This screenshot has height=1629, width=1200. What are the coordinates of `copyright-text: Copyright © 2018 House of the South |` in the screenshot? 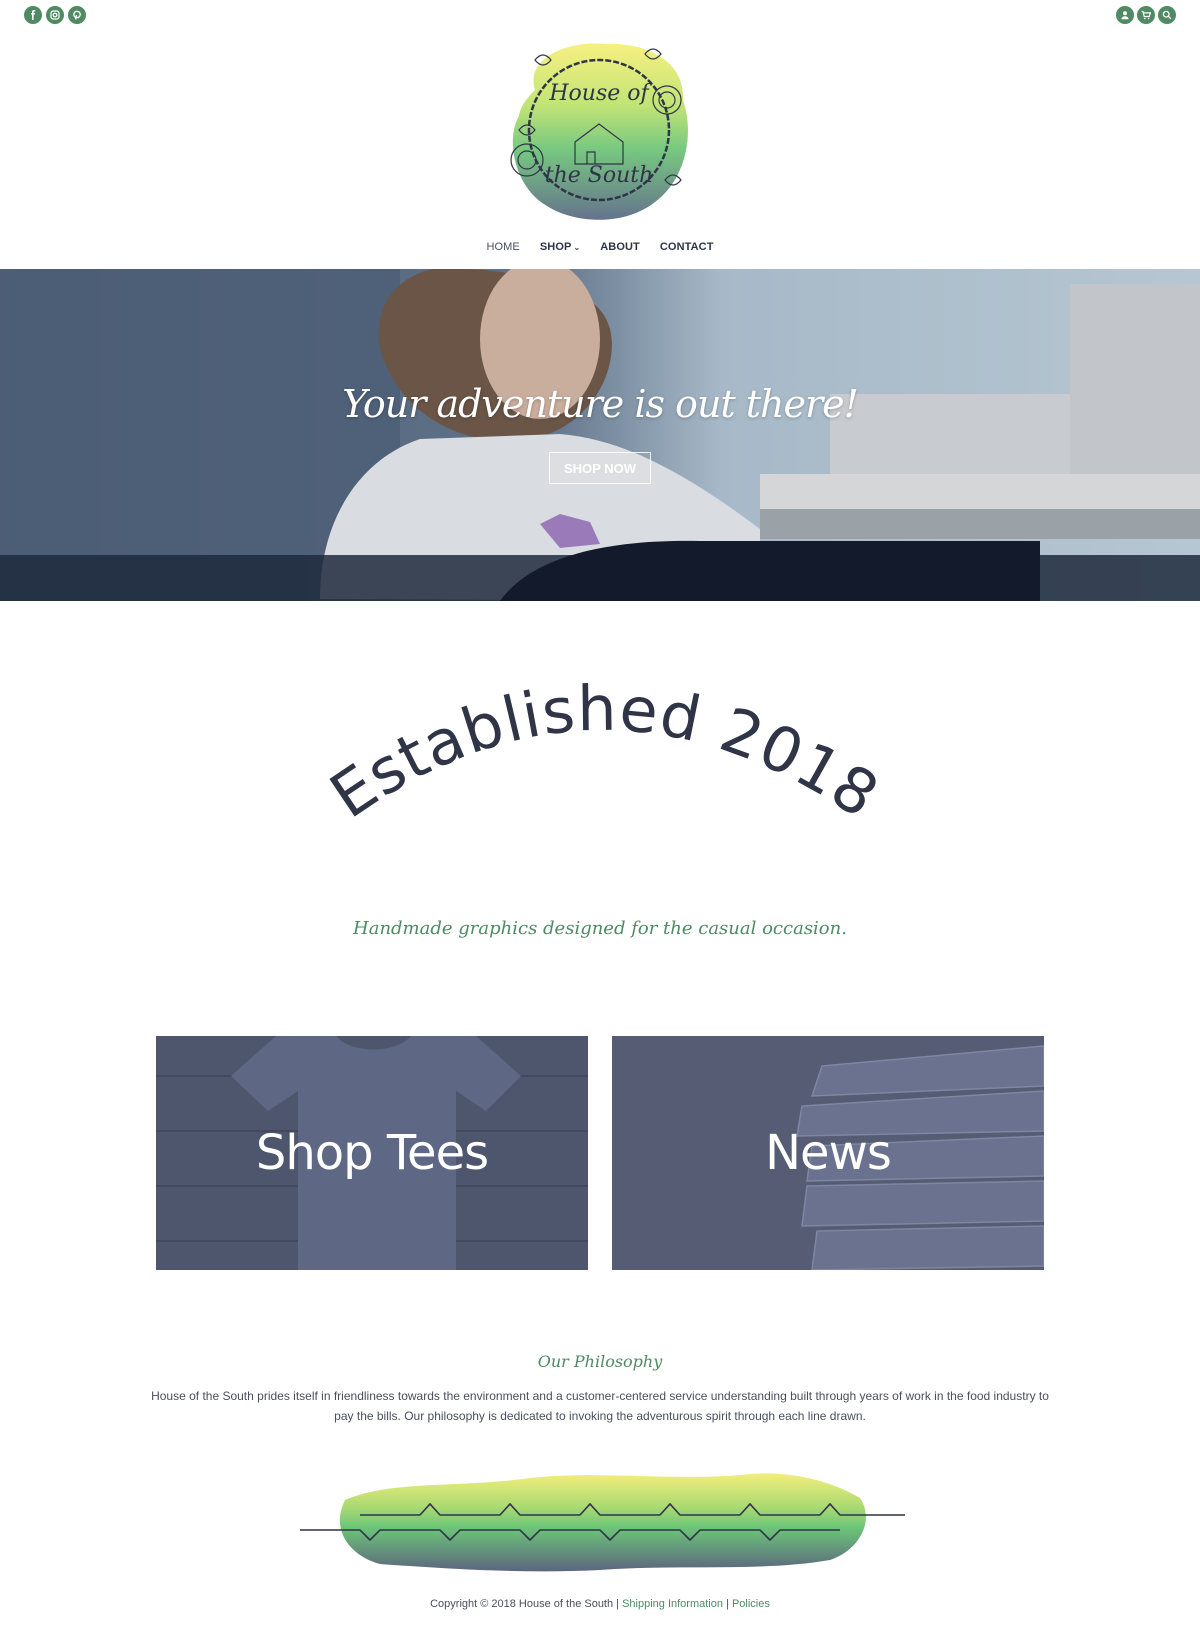 It's located at (526, 1604).